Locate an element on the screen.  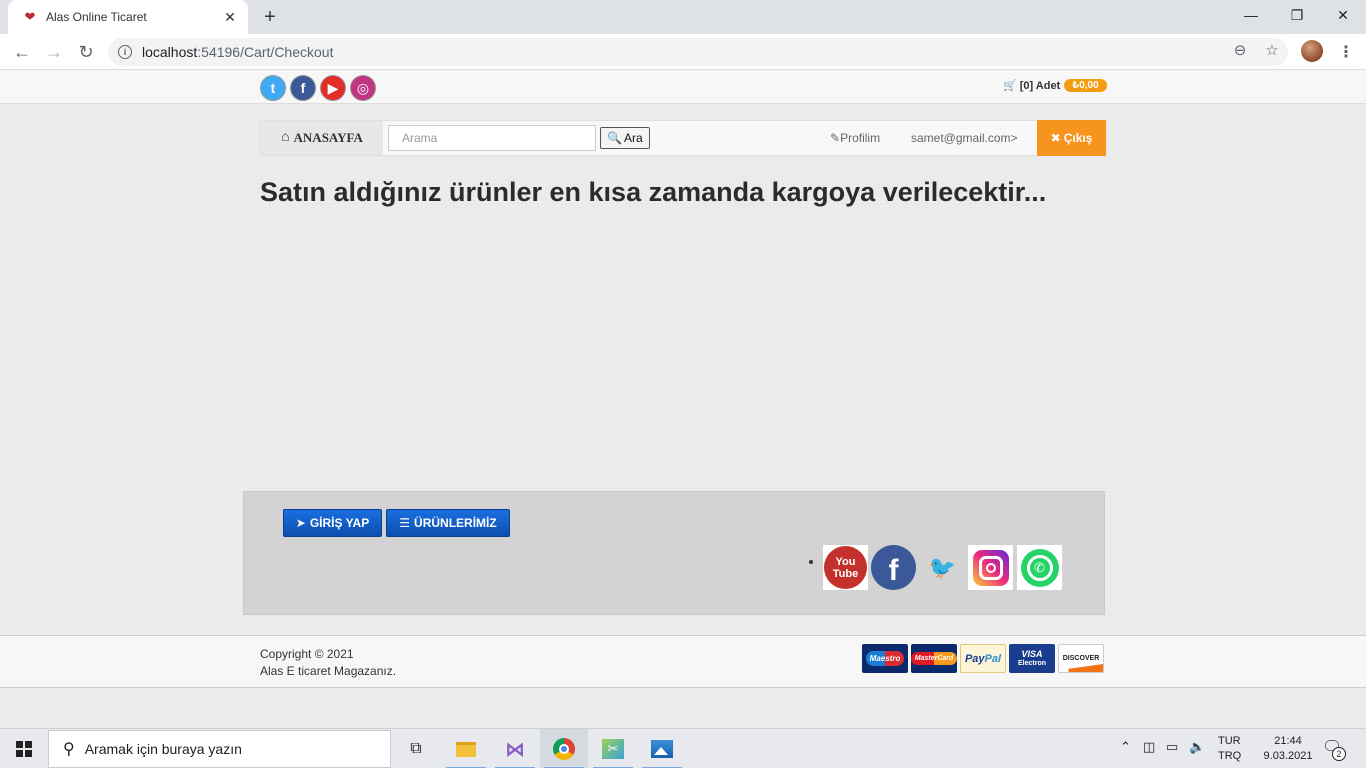
maximize-button: ❐ is located at coordinates (1297, 15).